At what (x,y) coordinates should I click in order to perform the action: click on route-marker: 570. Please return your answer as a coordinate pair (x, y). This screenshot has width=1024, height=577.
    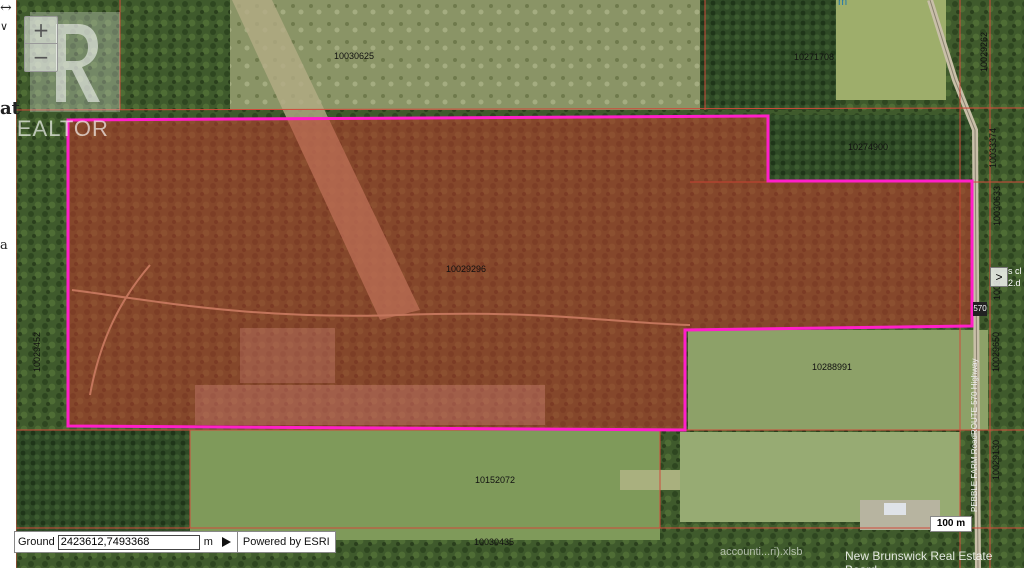
    Looking at the image, I should click on (980, 309).